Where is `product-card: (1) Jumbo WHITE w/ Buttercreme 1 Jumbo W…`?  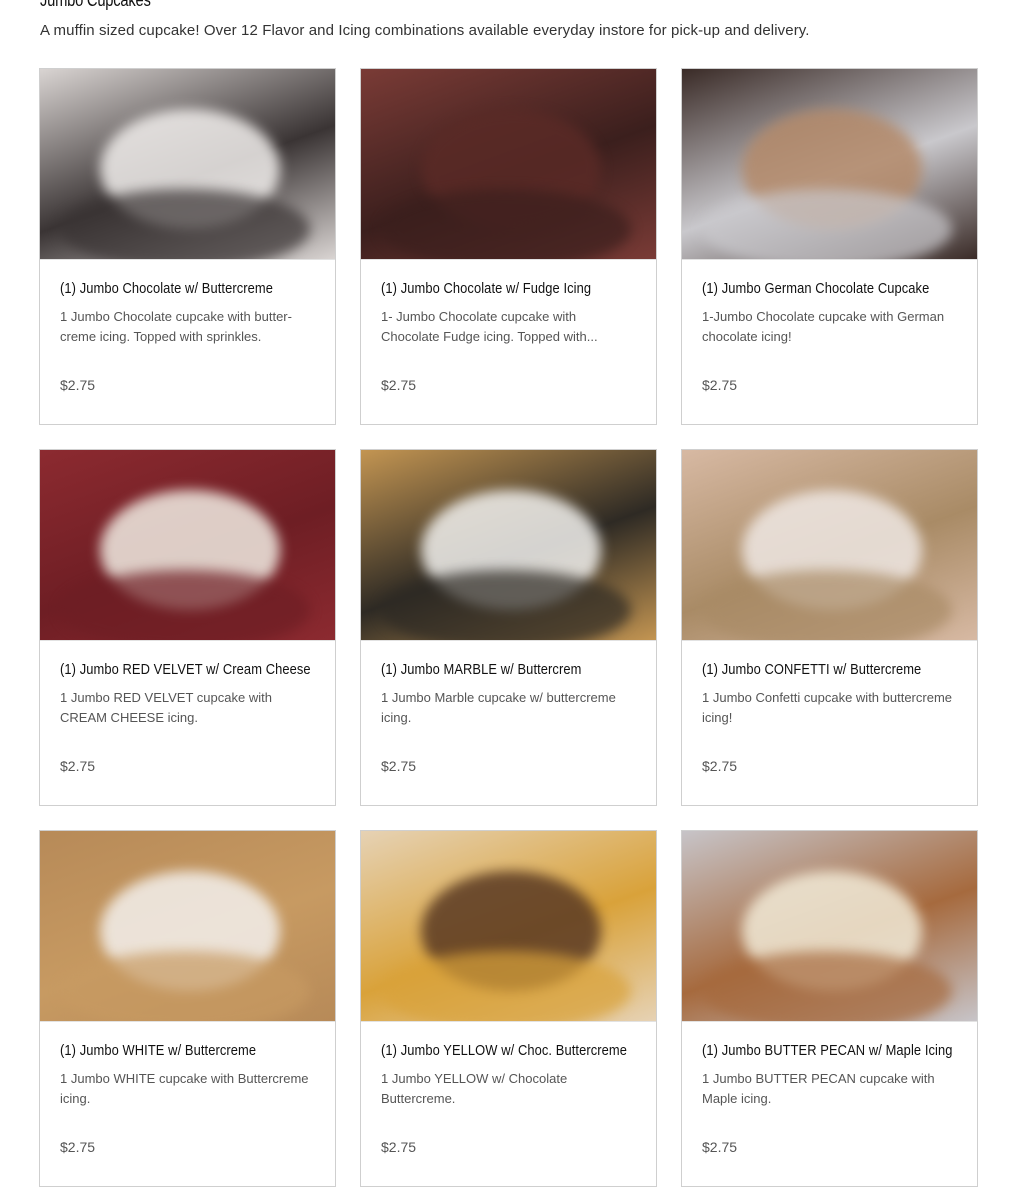 product-card: (1) Jumbo WHITE w/ Buttercreme 1 Jumbo W… is located at coordinates (187, 1008).